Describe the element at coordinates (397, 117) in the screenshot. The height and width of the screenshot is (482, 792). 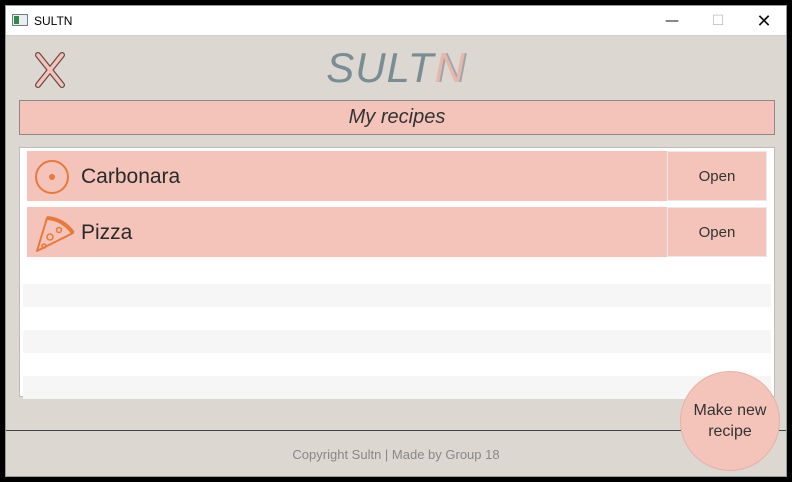
I see `page-title: My recipes` at that location.